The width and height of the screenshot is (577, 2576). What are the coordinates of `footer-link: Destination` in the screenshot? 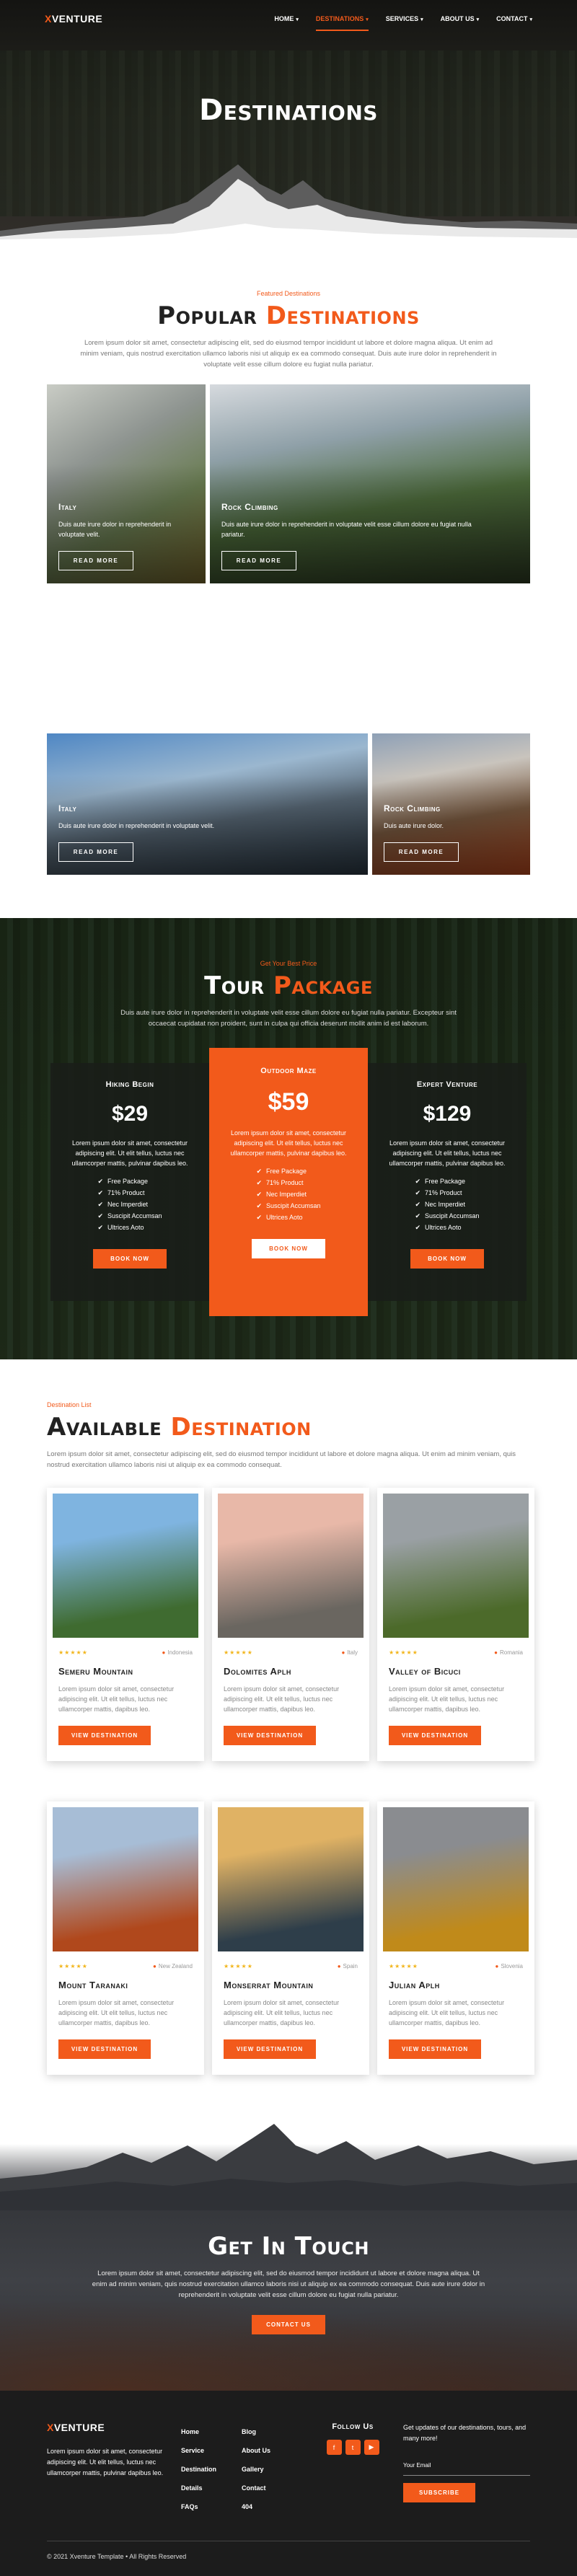 It's located at (211, 2469).